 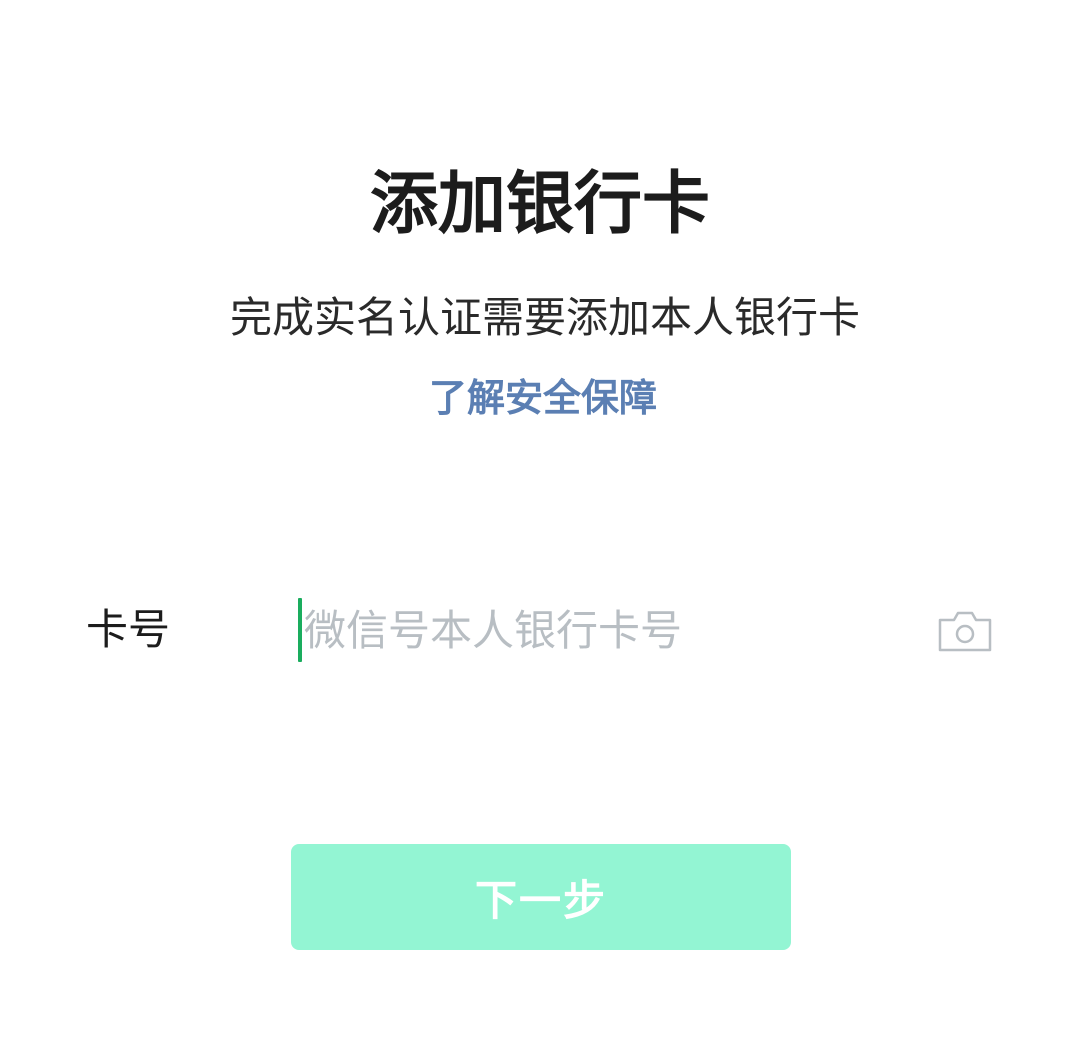 I want to click on camera-icon, so click(x=965, y=631).